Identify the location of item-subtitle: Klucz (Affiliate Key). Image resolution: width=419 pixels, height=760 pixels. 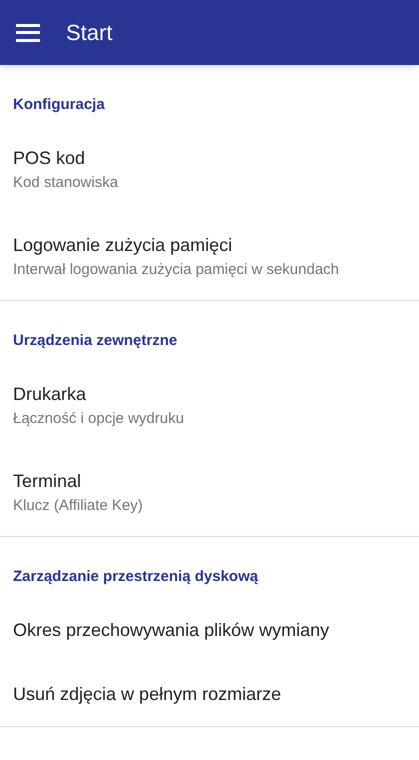
(78, 506).